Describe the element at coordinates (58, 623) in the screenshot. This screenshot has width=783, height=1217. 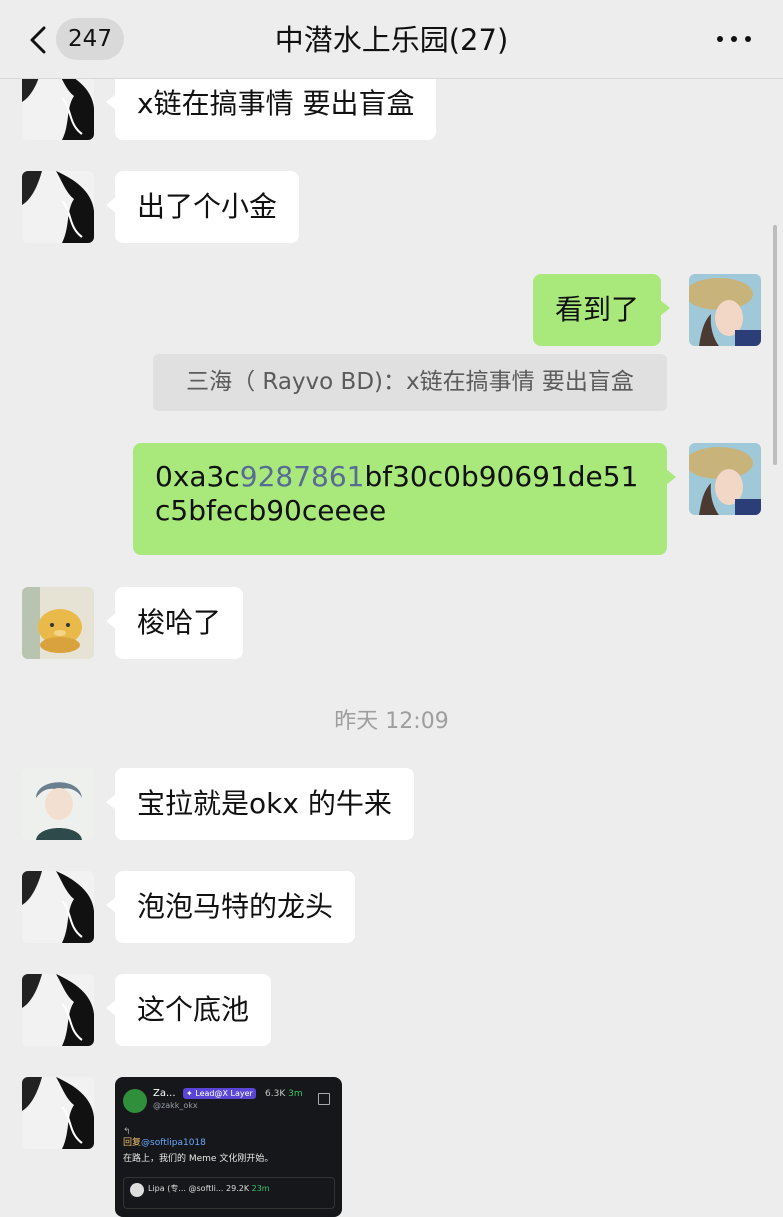
I see `avatar-hamster` at that location.